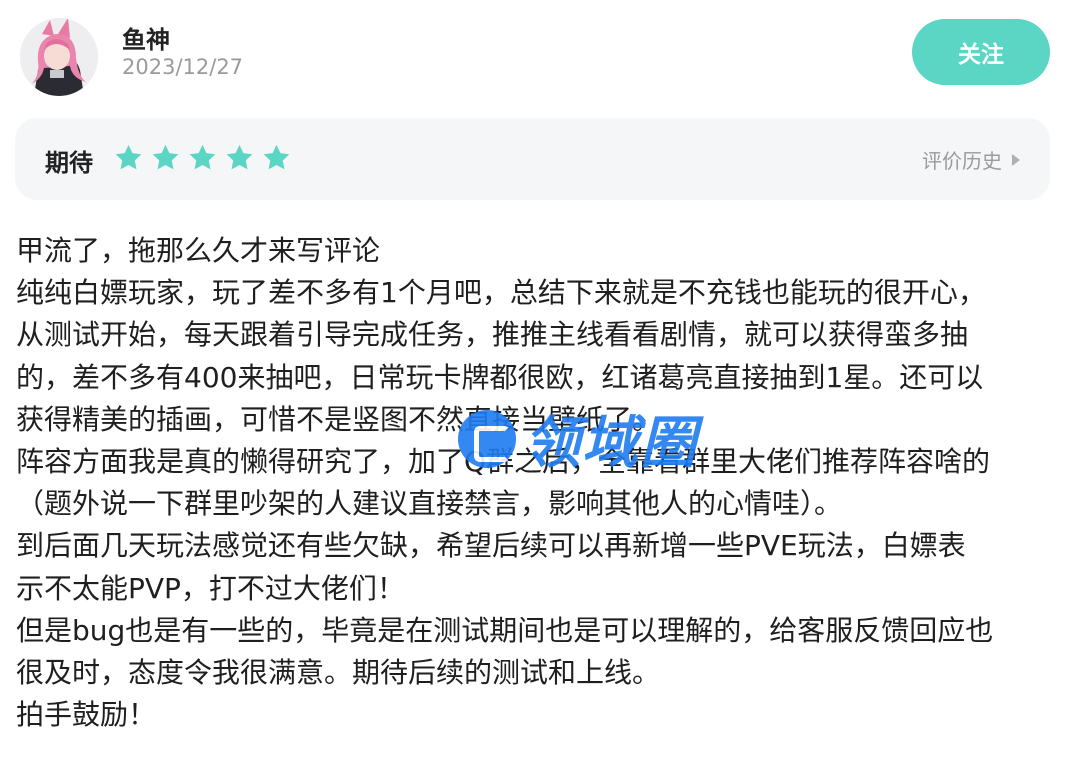 This screenshot has height=763, width=1080. I want to click on review-line: 从测试开始，每天跟着引导完成任务，推推主线看看剧情，就可以获得蛮多抽, so click(492, 335).